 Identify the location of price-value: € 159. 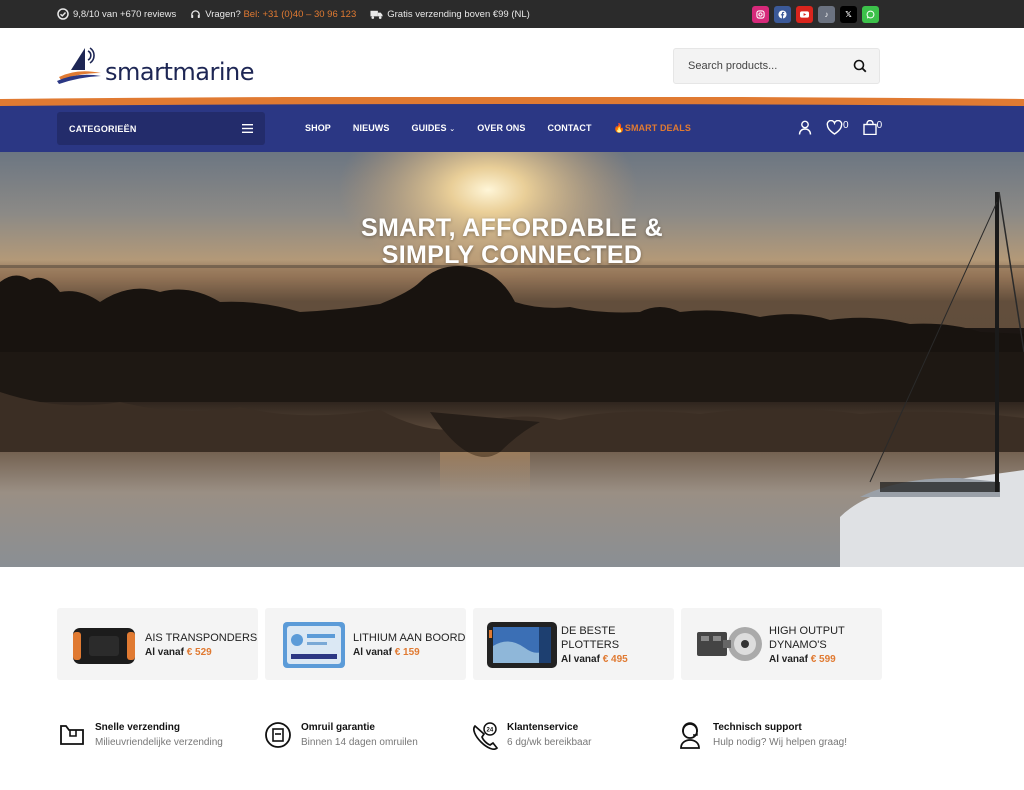
(407, 652).